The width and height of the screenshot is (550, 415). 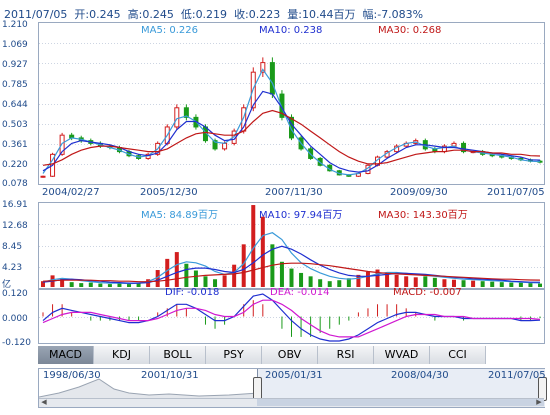 I want to click on navigator-date: 2001/10/31, so click(x=170, y=375).